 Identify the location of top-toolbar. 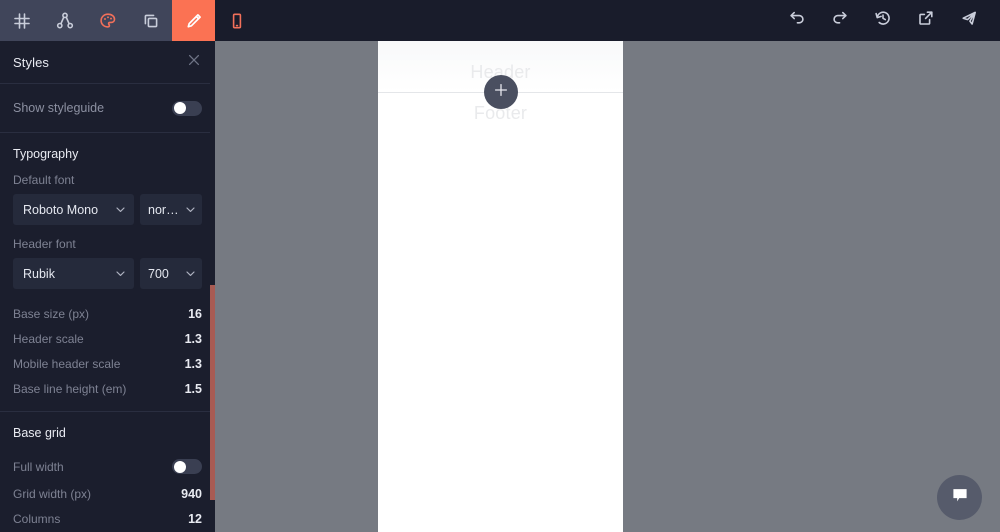
(500, 20).